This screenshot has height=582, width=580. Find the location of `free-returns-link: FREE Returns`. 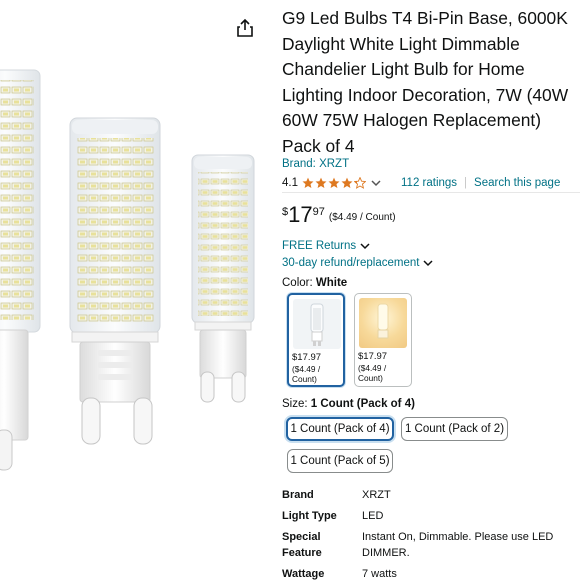

free-returns-link: FREE Returns is located at coordinates (326, 246).